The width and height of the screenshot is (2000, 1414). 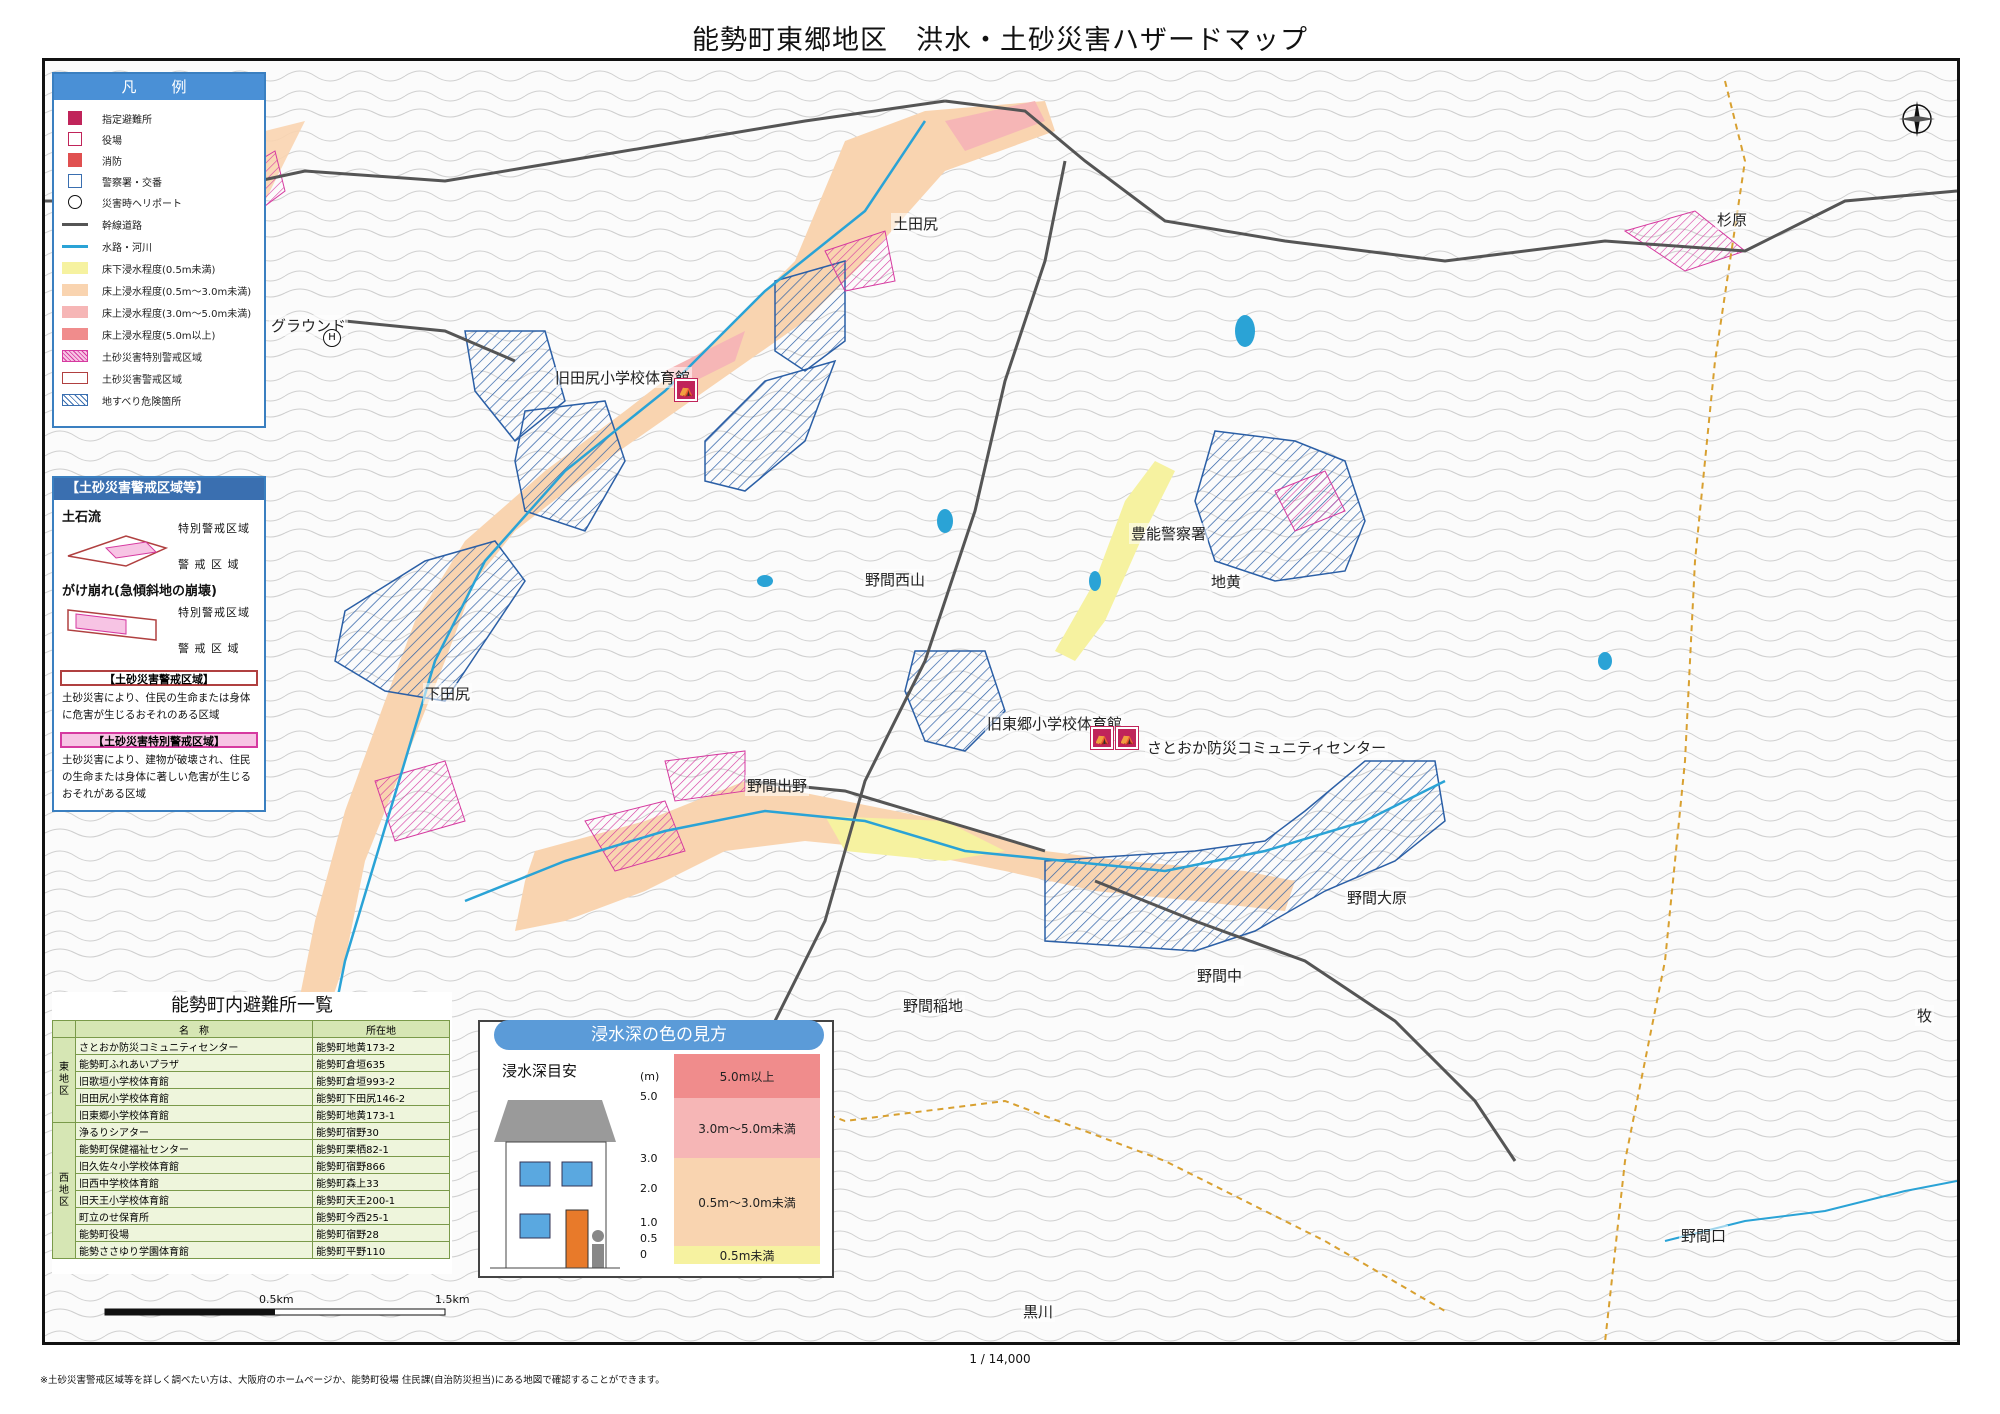 I want to click on legend-item: 床上浸水程度(3.0m〜5.0m未満), so click(x=156, y=312).